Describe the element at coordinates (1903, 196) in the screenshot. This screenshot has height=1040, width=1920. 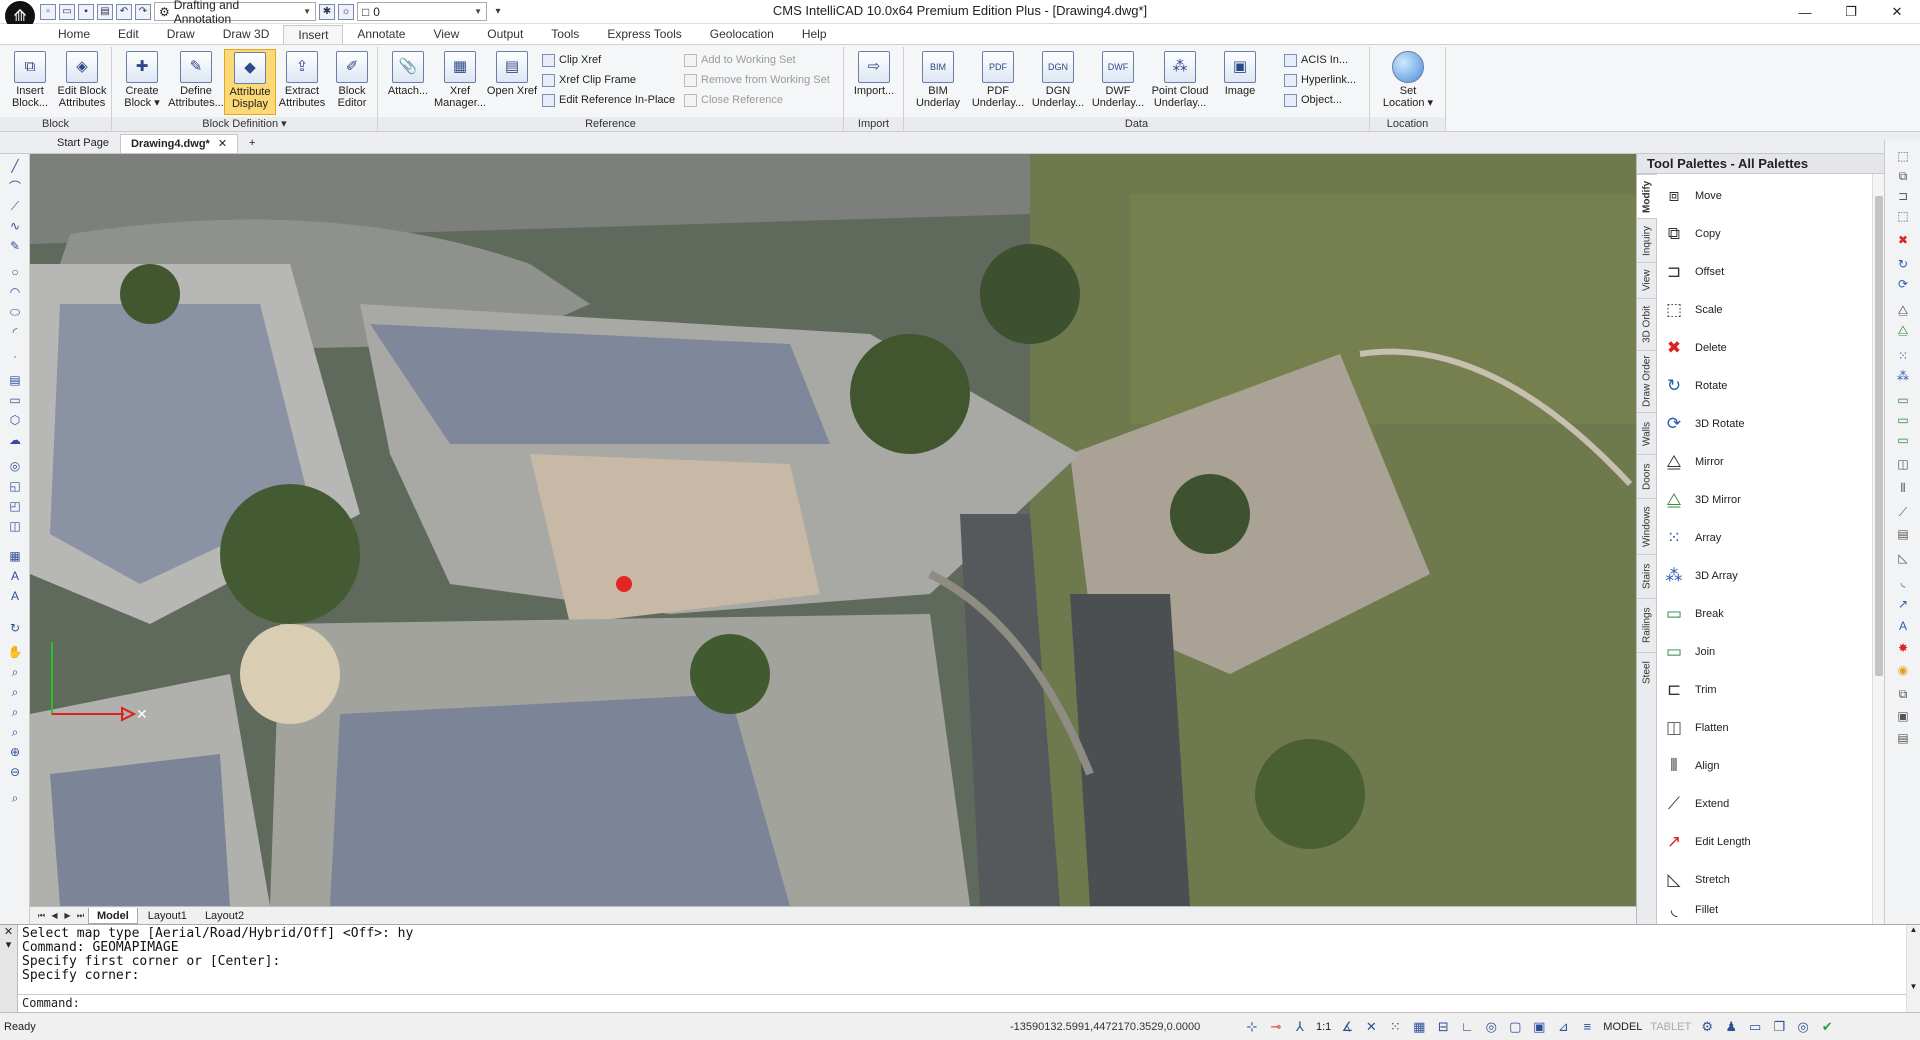
I see `offset-icon: ⊐` at that location.